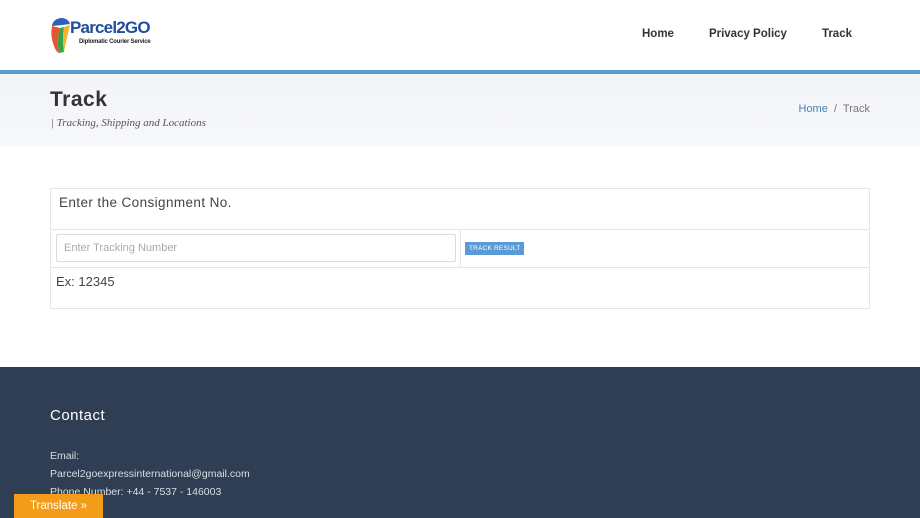 The image size is (920, 518). What do you see at coordinates (813, 109) in the screenshot?
I see `breadcrumb-home-link: Home` at bounding box center [813, 109].